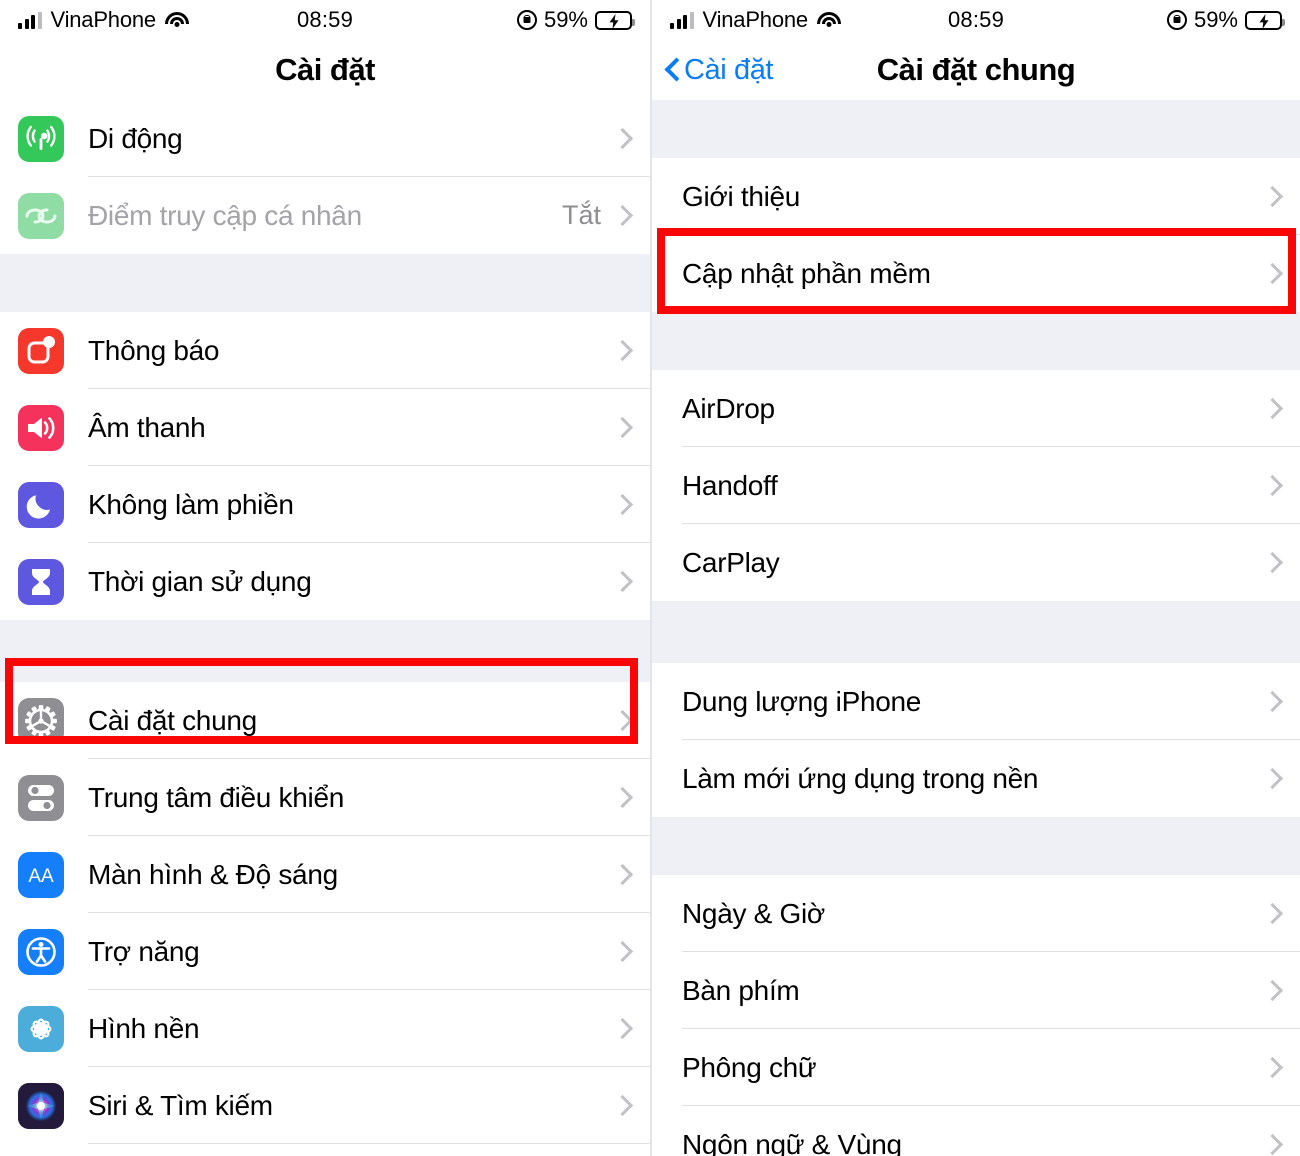  I want to click on list-item: Điểm truy cập cá nhân Tắt, so click(325, 215).